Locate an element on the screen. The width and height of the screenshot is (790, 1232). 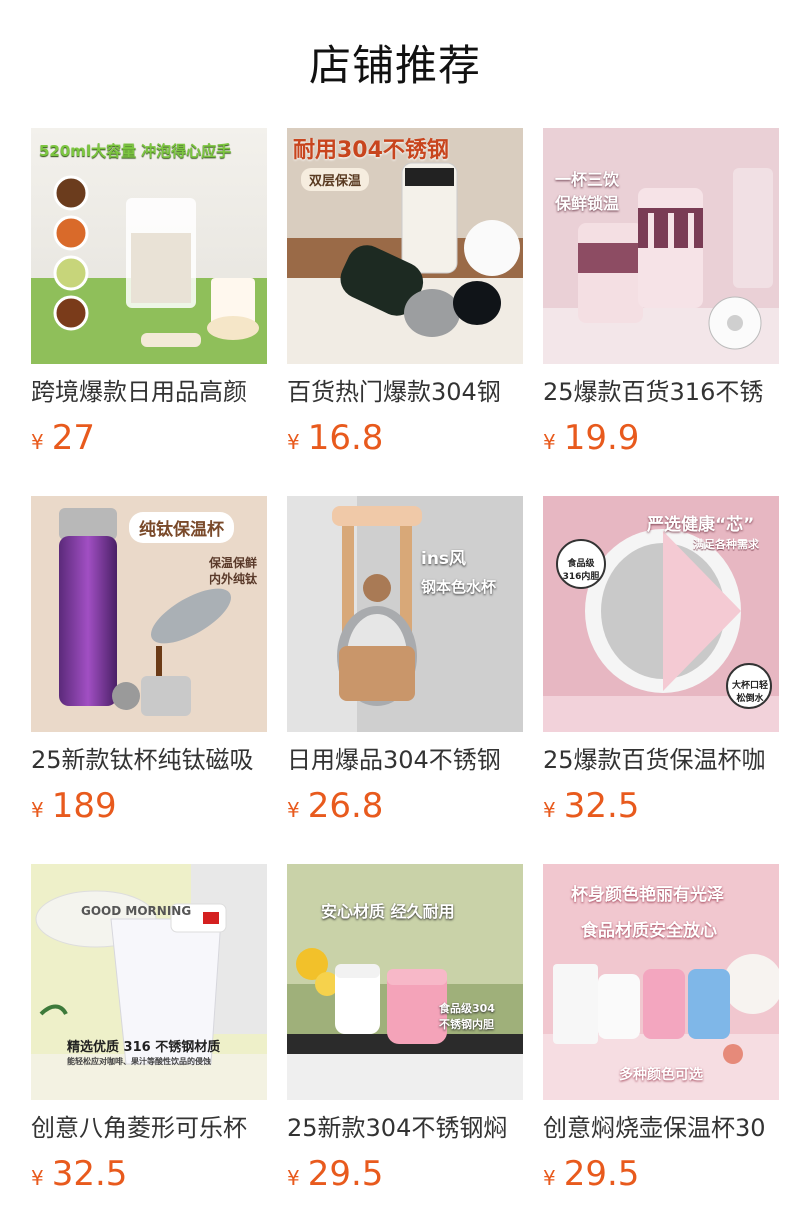
product-name: 跨境爆款日用品高颜 is located at coordinates (149, 392).